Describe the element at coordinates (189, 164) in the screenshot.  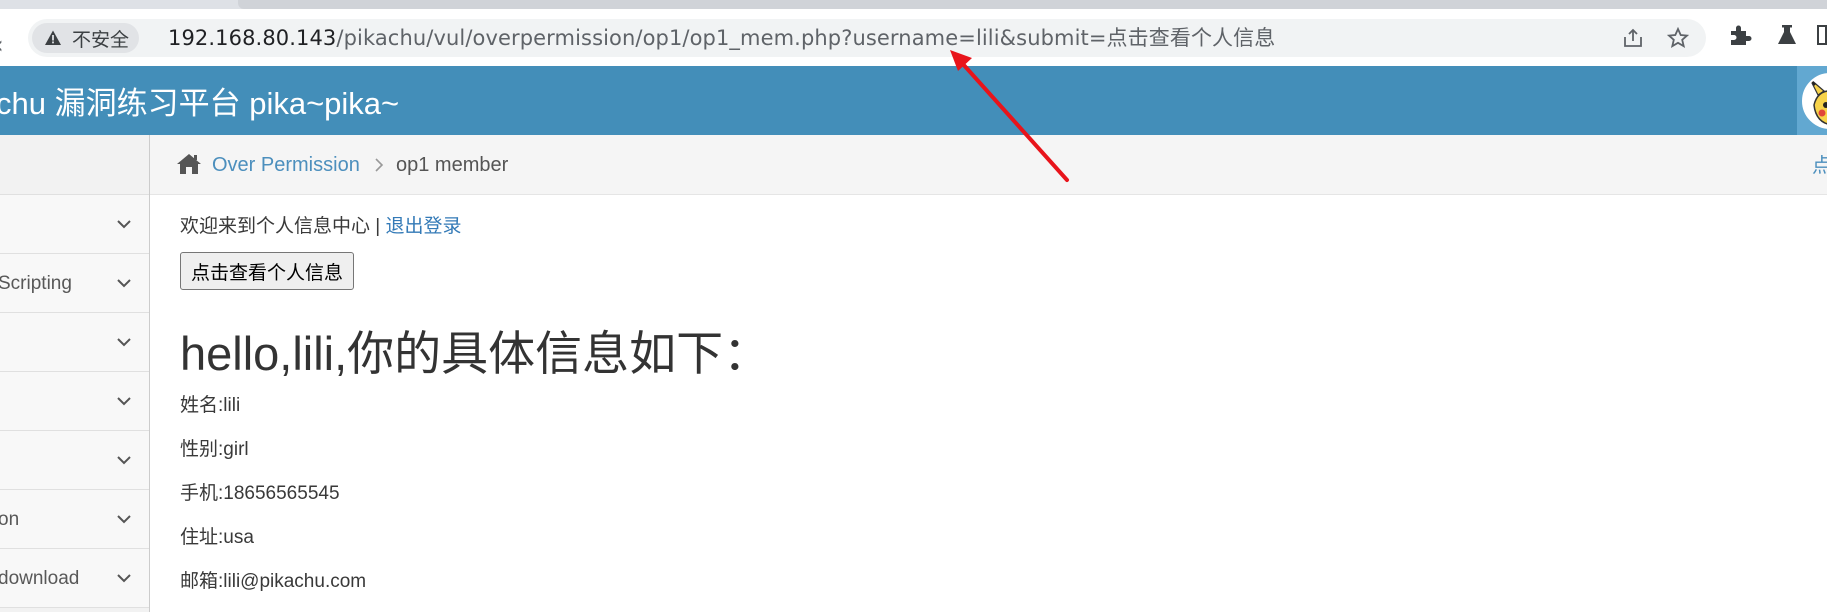
I see `home-icon` at that location.